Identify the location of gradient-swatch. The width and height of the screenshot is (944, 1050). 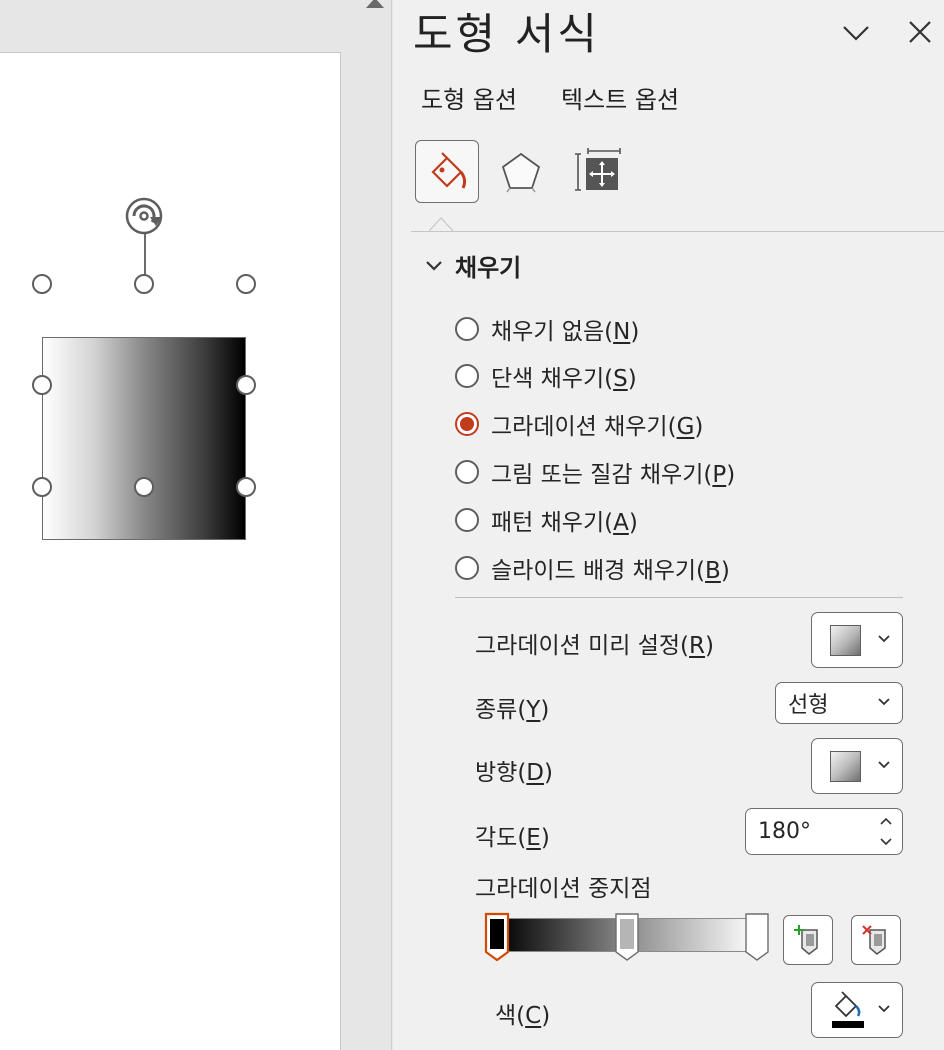
(845, 640).